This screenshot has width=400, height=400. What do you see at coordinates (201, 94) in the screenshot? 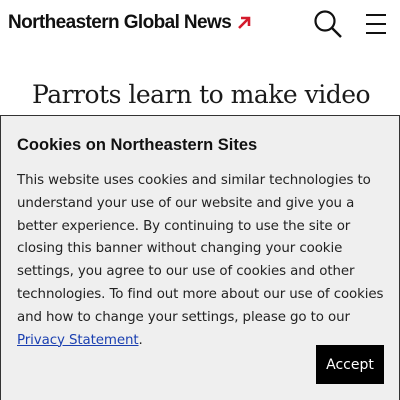
I see `article-headline: Parrots learn to make video` at bounding box center [201, 94].